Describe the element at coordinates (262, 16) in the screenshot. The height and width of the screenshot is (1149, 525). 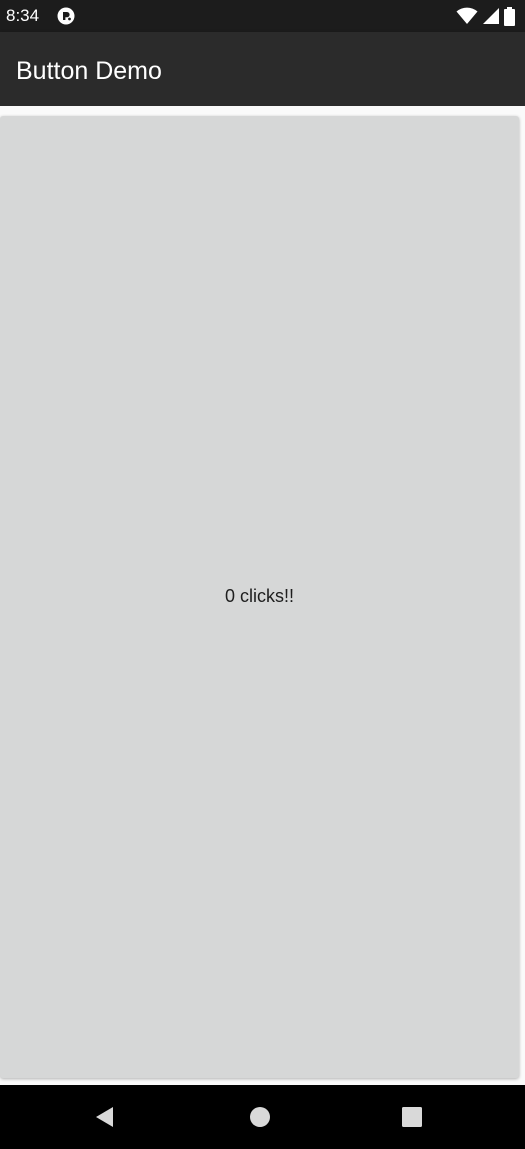
I see `status-bar: 8:34` at that location.